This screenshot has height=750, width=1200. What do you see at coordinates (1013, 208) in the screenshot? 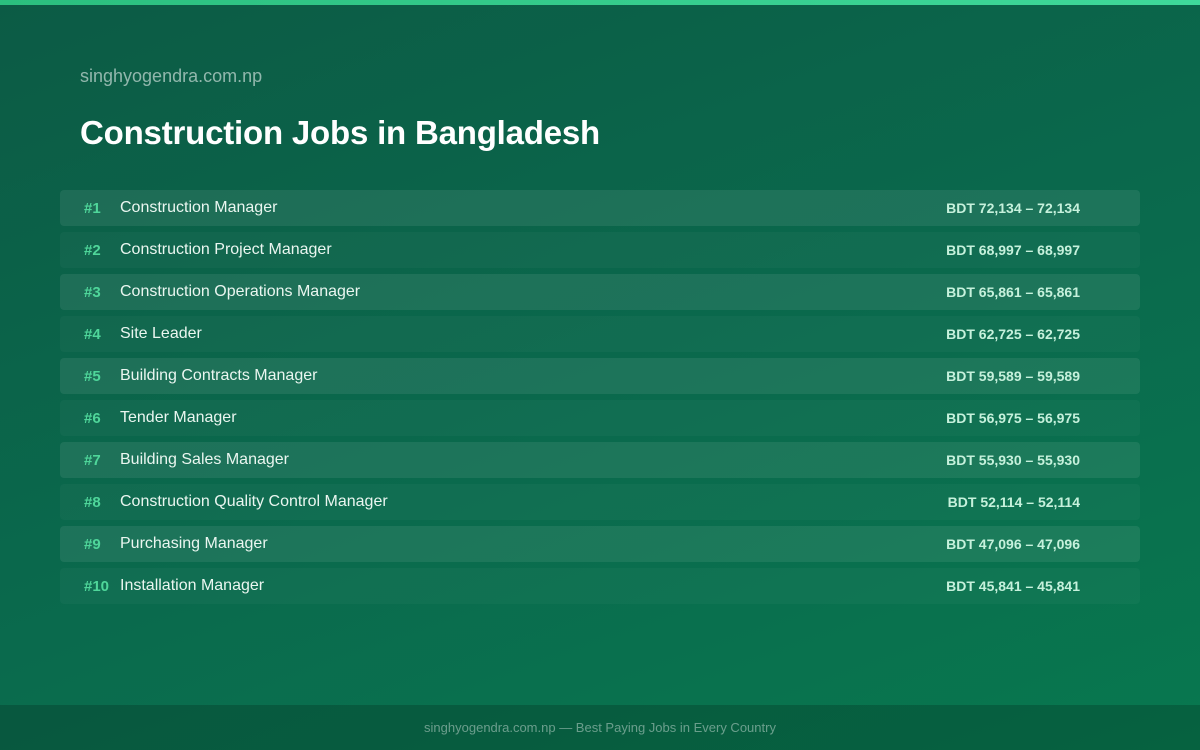
I see `job-salary: BDT 72,134 – 72,134` at bounding box center [1013, 208].